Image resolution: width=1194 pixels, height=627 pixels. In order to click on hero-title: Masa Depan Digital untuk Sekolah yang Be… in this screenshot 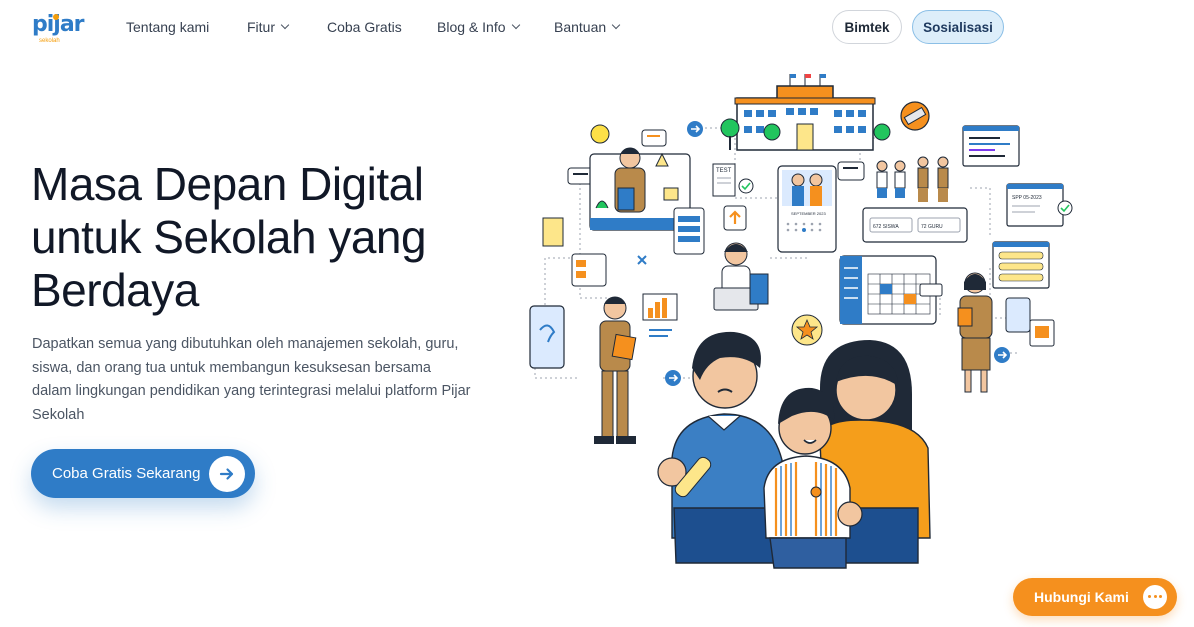, I will do `click(229, 237)`.